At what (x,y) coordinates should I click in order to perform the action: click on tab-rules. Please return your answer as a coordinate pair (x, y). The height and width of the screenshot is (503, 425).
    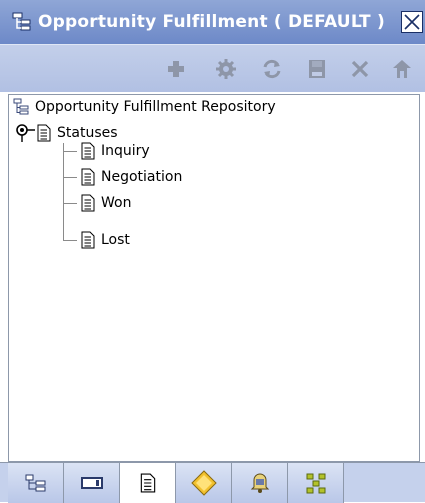
    Looking at the image, I should click on (204, 483).